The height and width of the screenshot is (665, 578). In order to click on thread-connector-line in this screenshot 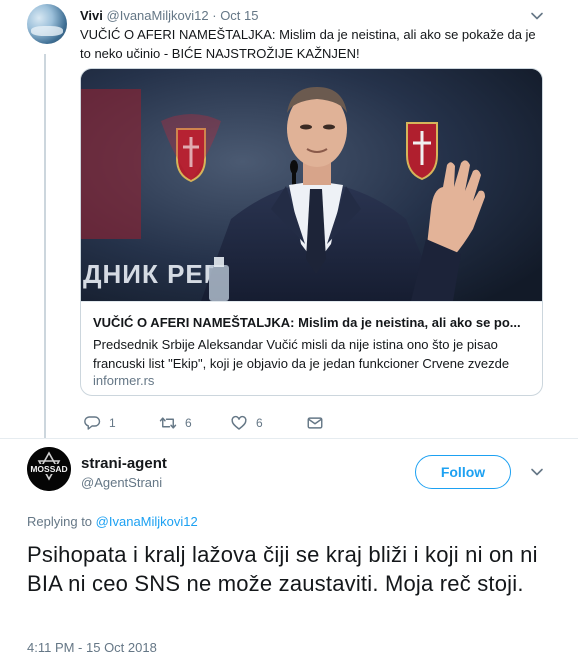, I will do `click(45, 246)`.